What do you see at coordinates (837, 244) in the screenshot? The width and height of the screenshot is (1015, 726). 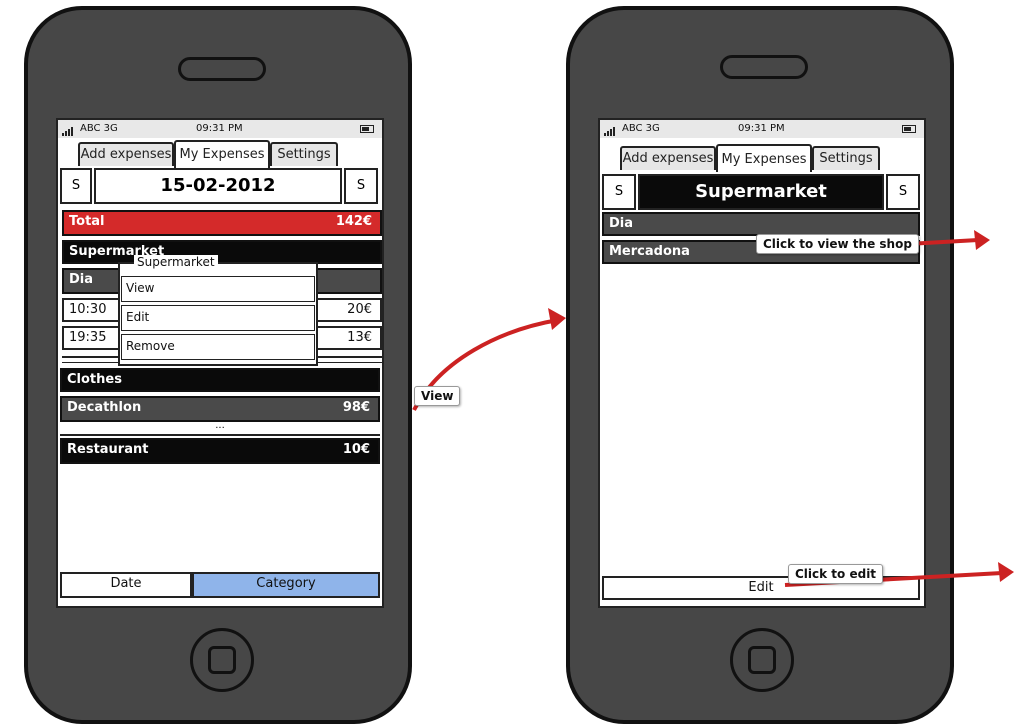 I see `view-shop-callout: Click to view the shop` at bounding box center [837, 244].